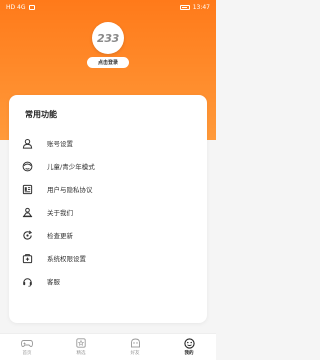 Image resolution: width=320 pixels, height=360 pixels. I want to click on star-box-icon, so click(81, 343).